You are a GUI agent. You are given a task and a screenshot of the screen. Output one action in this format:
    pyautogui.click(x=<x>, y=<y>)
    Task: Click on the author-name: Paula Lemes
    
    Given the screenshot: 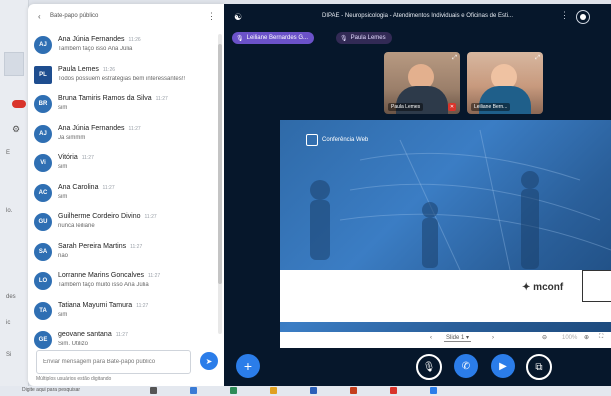 What is the action you would take?
    pyautogui.click(x=78, y=69)
    